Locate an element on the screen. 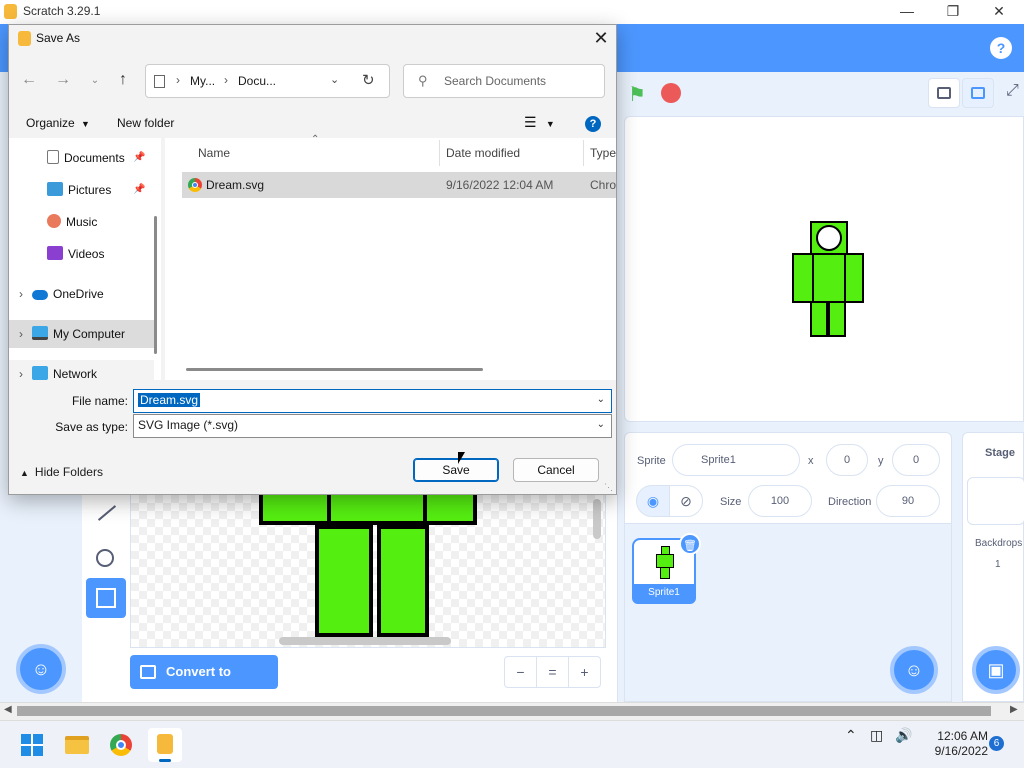  nav-pane-scrollbar is located at coordinates (155, 285).